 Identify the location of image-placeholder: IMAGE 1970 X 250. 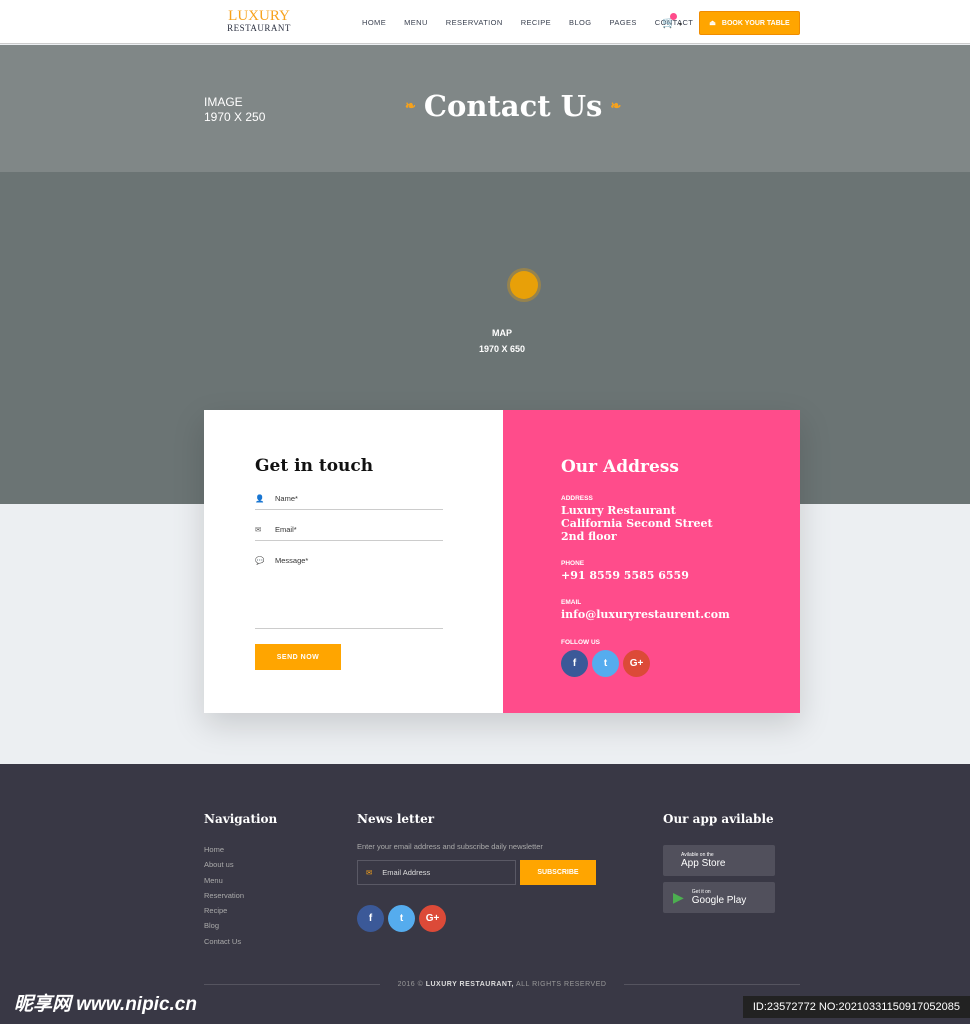
(234, 110).